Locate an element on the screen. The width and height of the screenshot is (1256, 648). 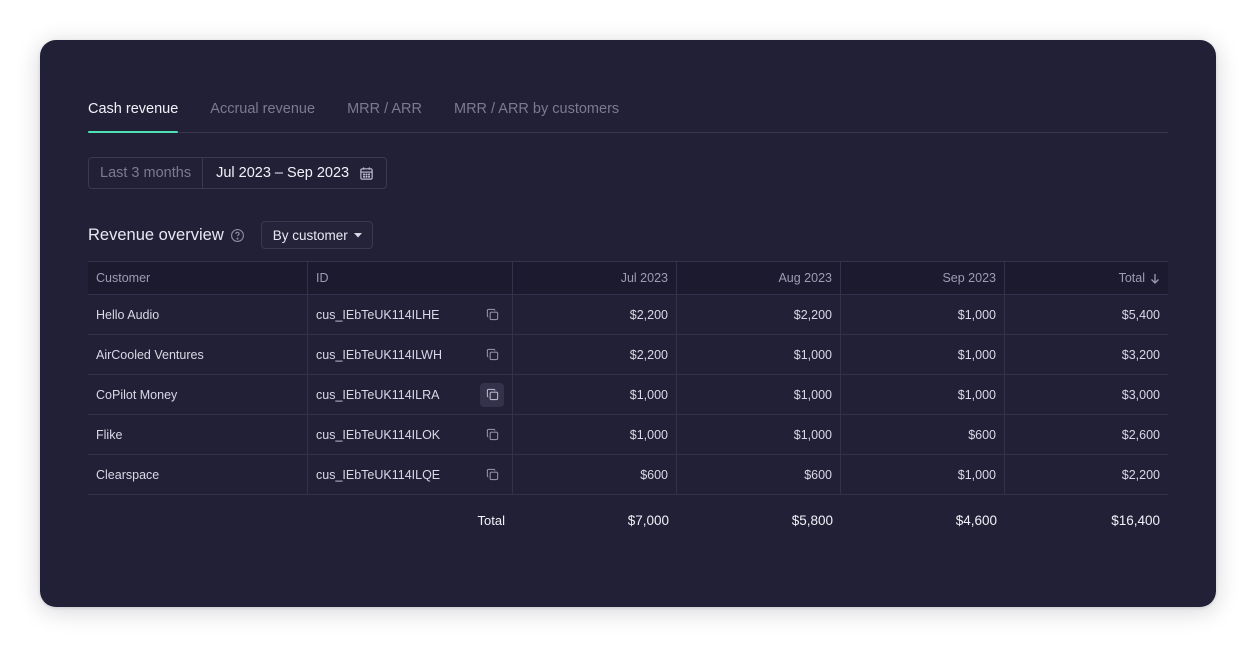
tab-accrual-revenue: Accrual revenue is located at coordinates (262, 116).